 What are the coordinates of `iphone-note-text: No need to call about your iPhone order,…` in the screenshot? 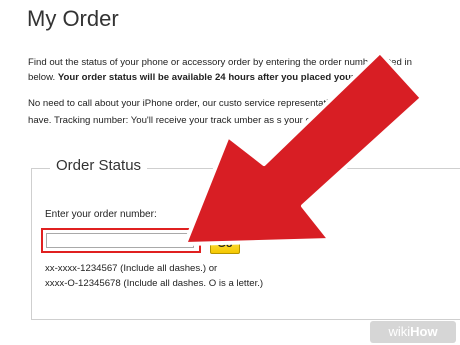 It's located at (244, 112).